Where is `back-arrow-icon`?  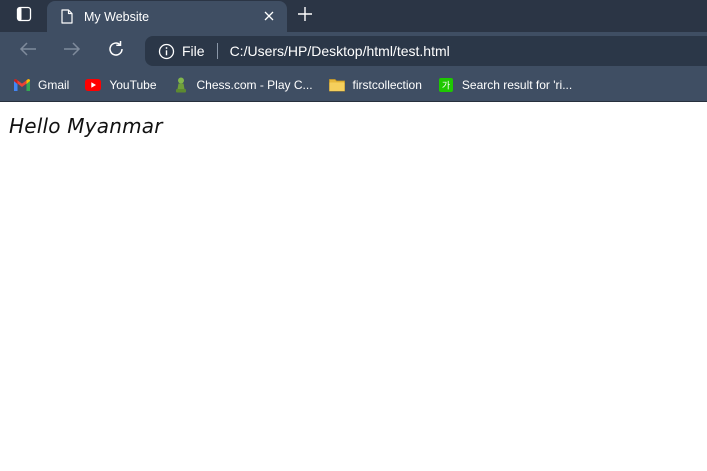 back-arrow-icon is located at coordinates (28, 51).